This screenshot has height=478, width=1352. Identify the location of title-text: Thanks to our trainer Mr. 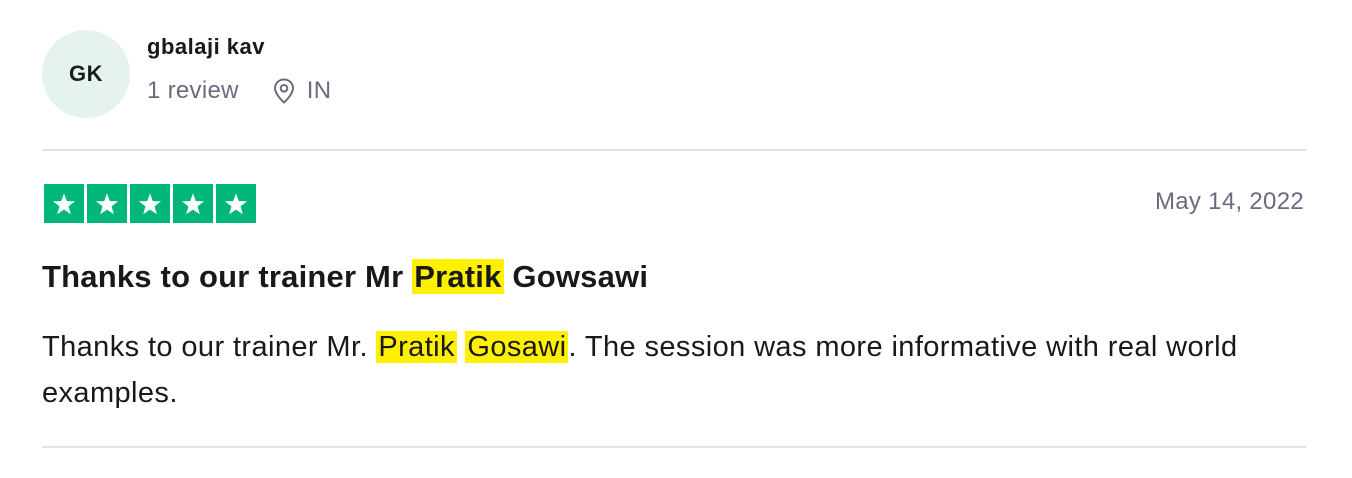
(223, 276).